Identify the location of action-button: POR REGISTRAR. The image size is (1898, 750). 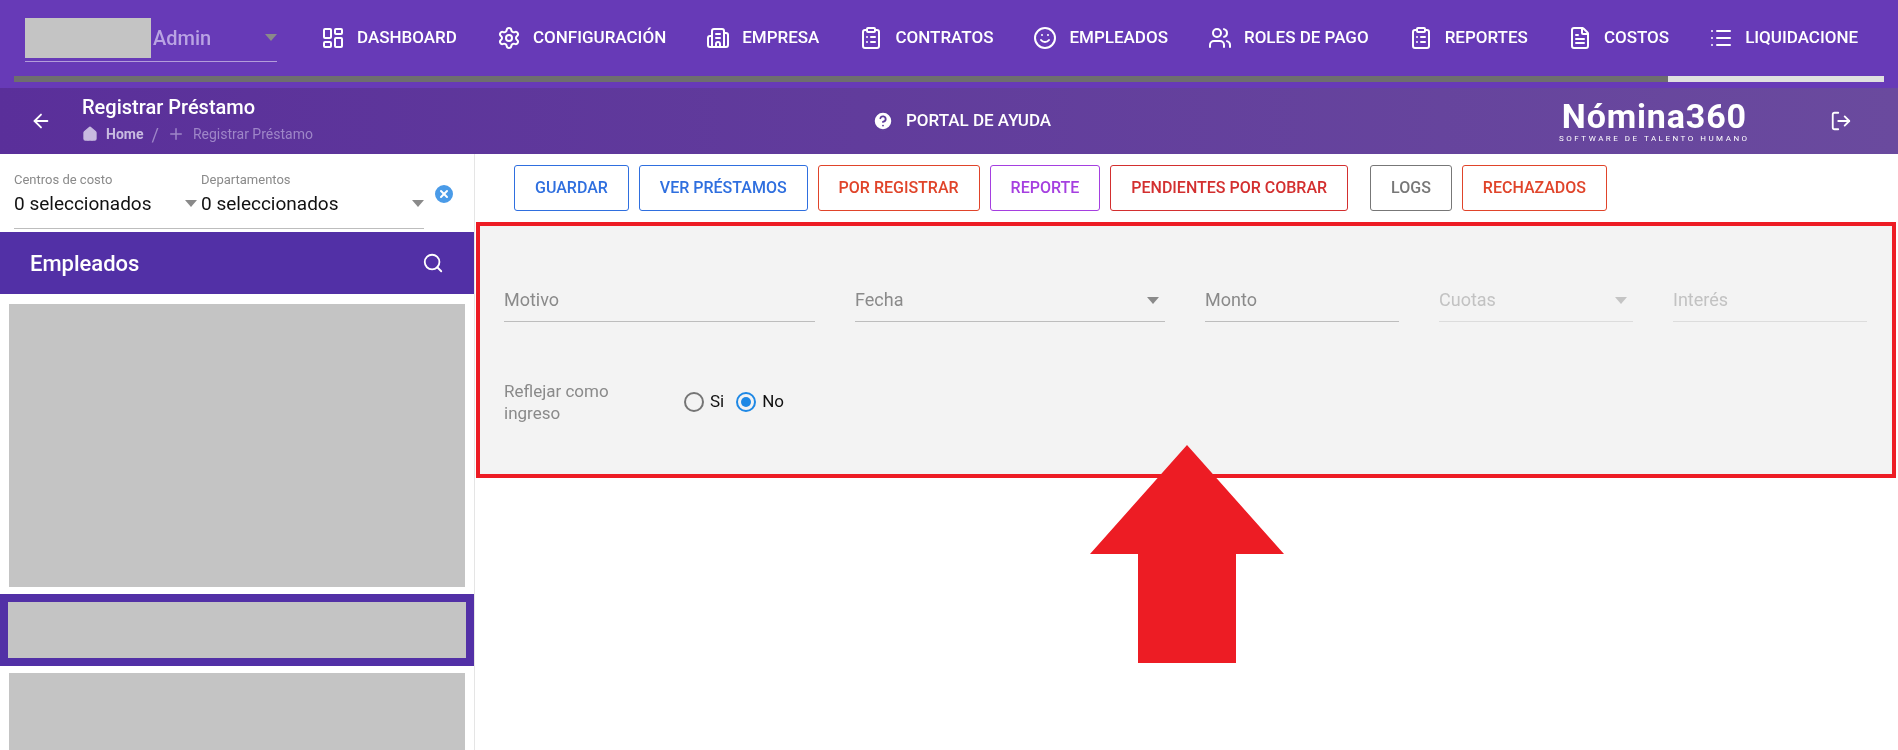
(898, 188).